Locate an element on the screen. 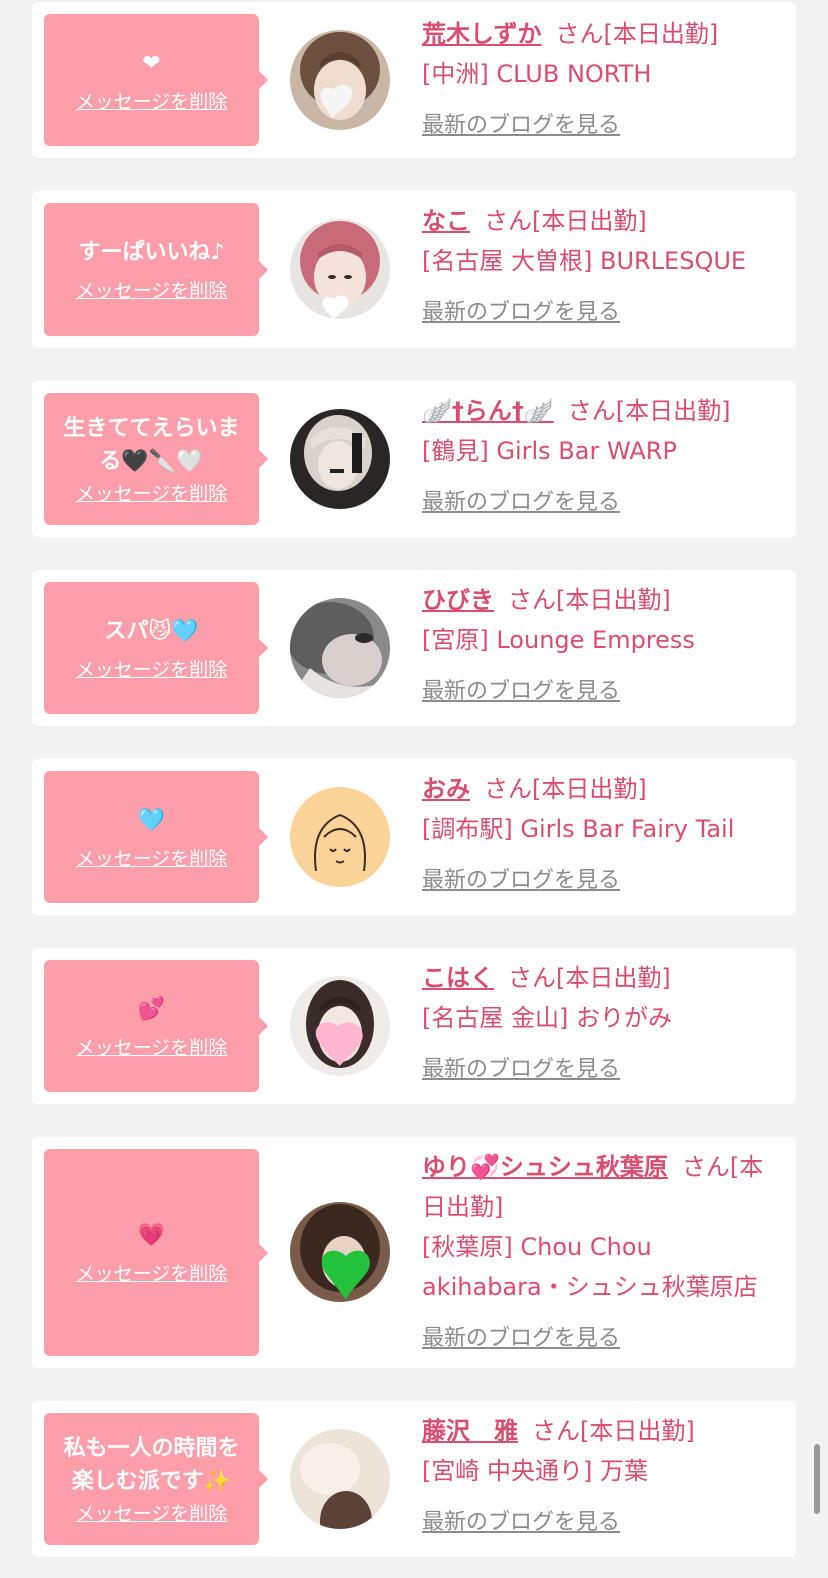 This screenshot has width=828, height=1578. message-bubble: すーぱいいね♪ メッセージを削除 is located at coordinates (156, 269).